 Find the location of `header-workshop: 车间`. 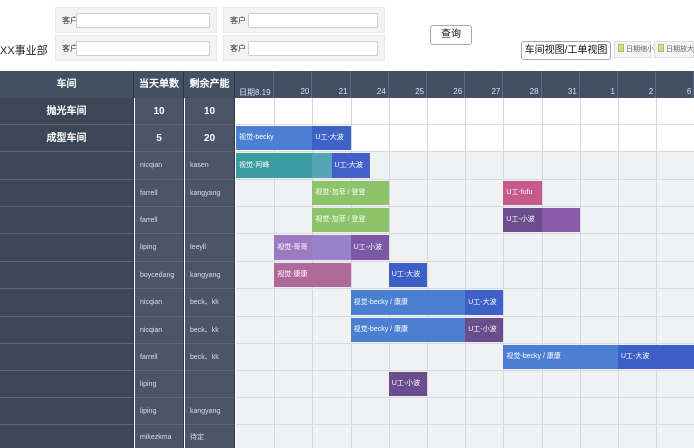

header-workshop: 车间 is located at coordinates (67, 84).